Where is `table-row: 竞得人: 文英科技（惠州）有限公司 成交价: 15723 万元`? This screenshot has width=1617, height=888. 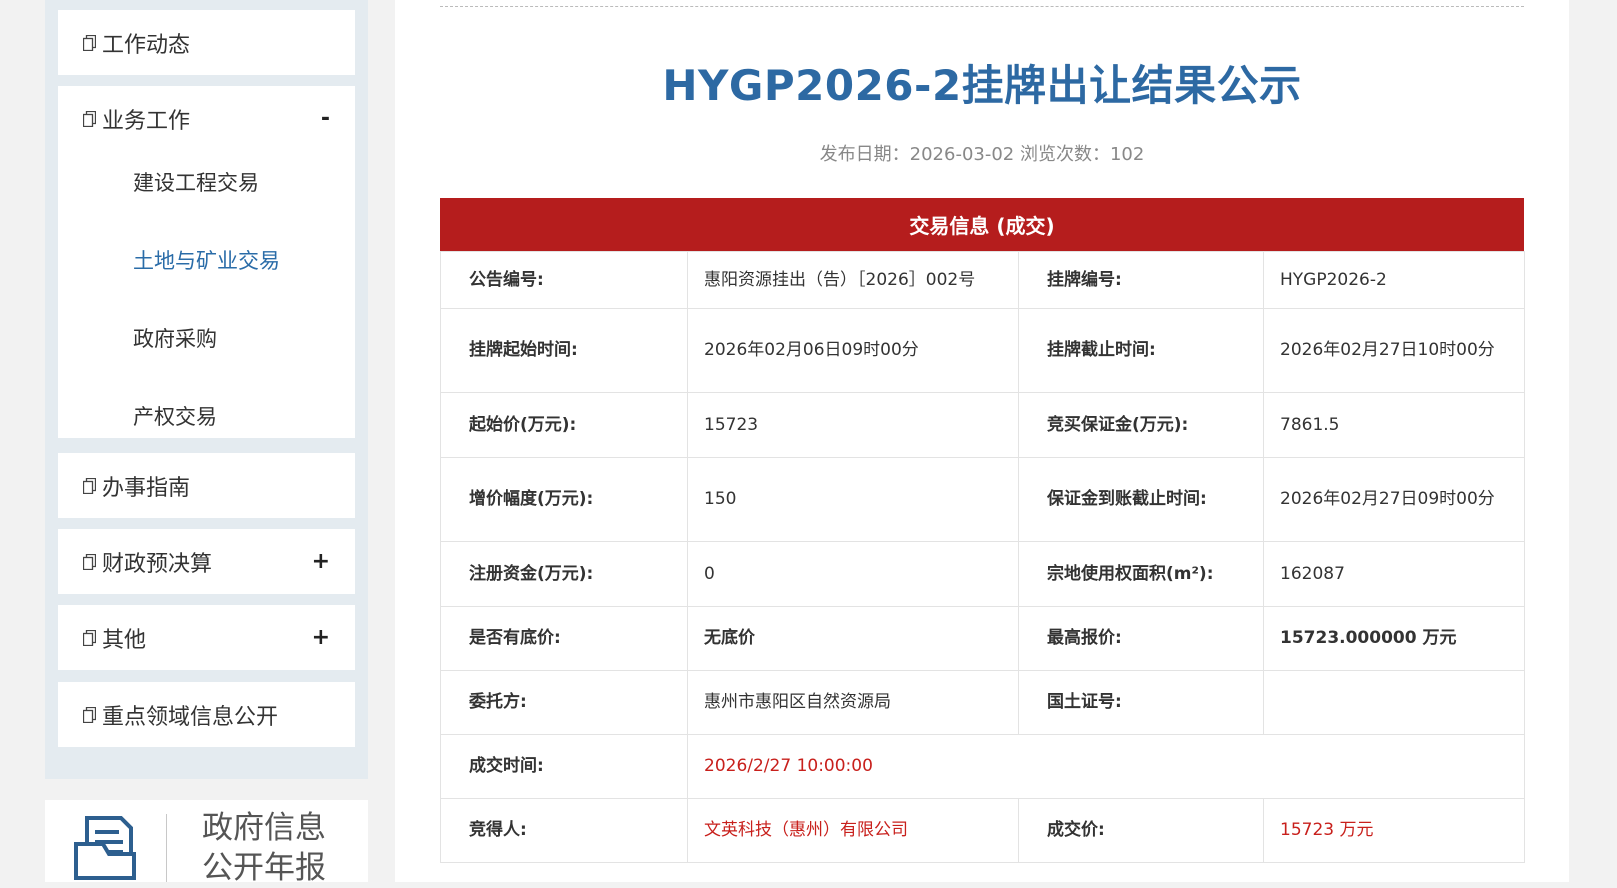 table-row: 竞得人: 文英科技（惠州）有限公司 成交价: 15723 万元 is located at coordinates (982, 830).